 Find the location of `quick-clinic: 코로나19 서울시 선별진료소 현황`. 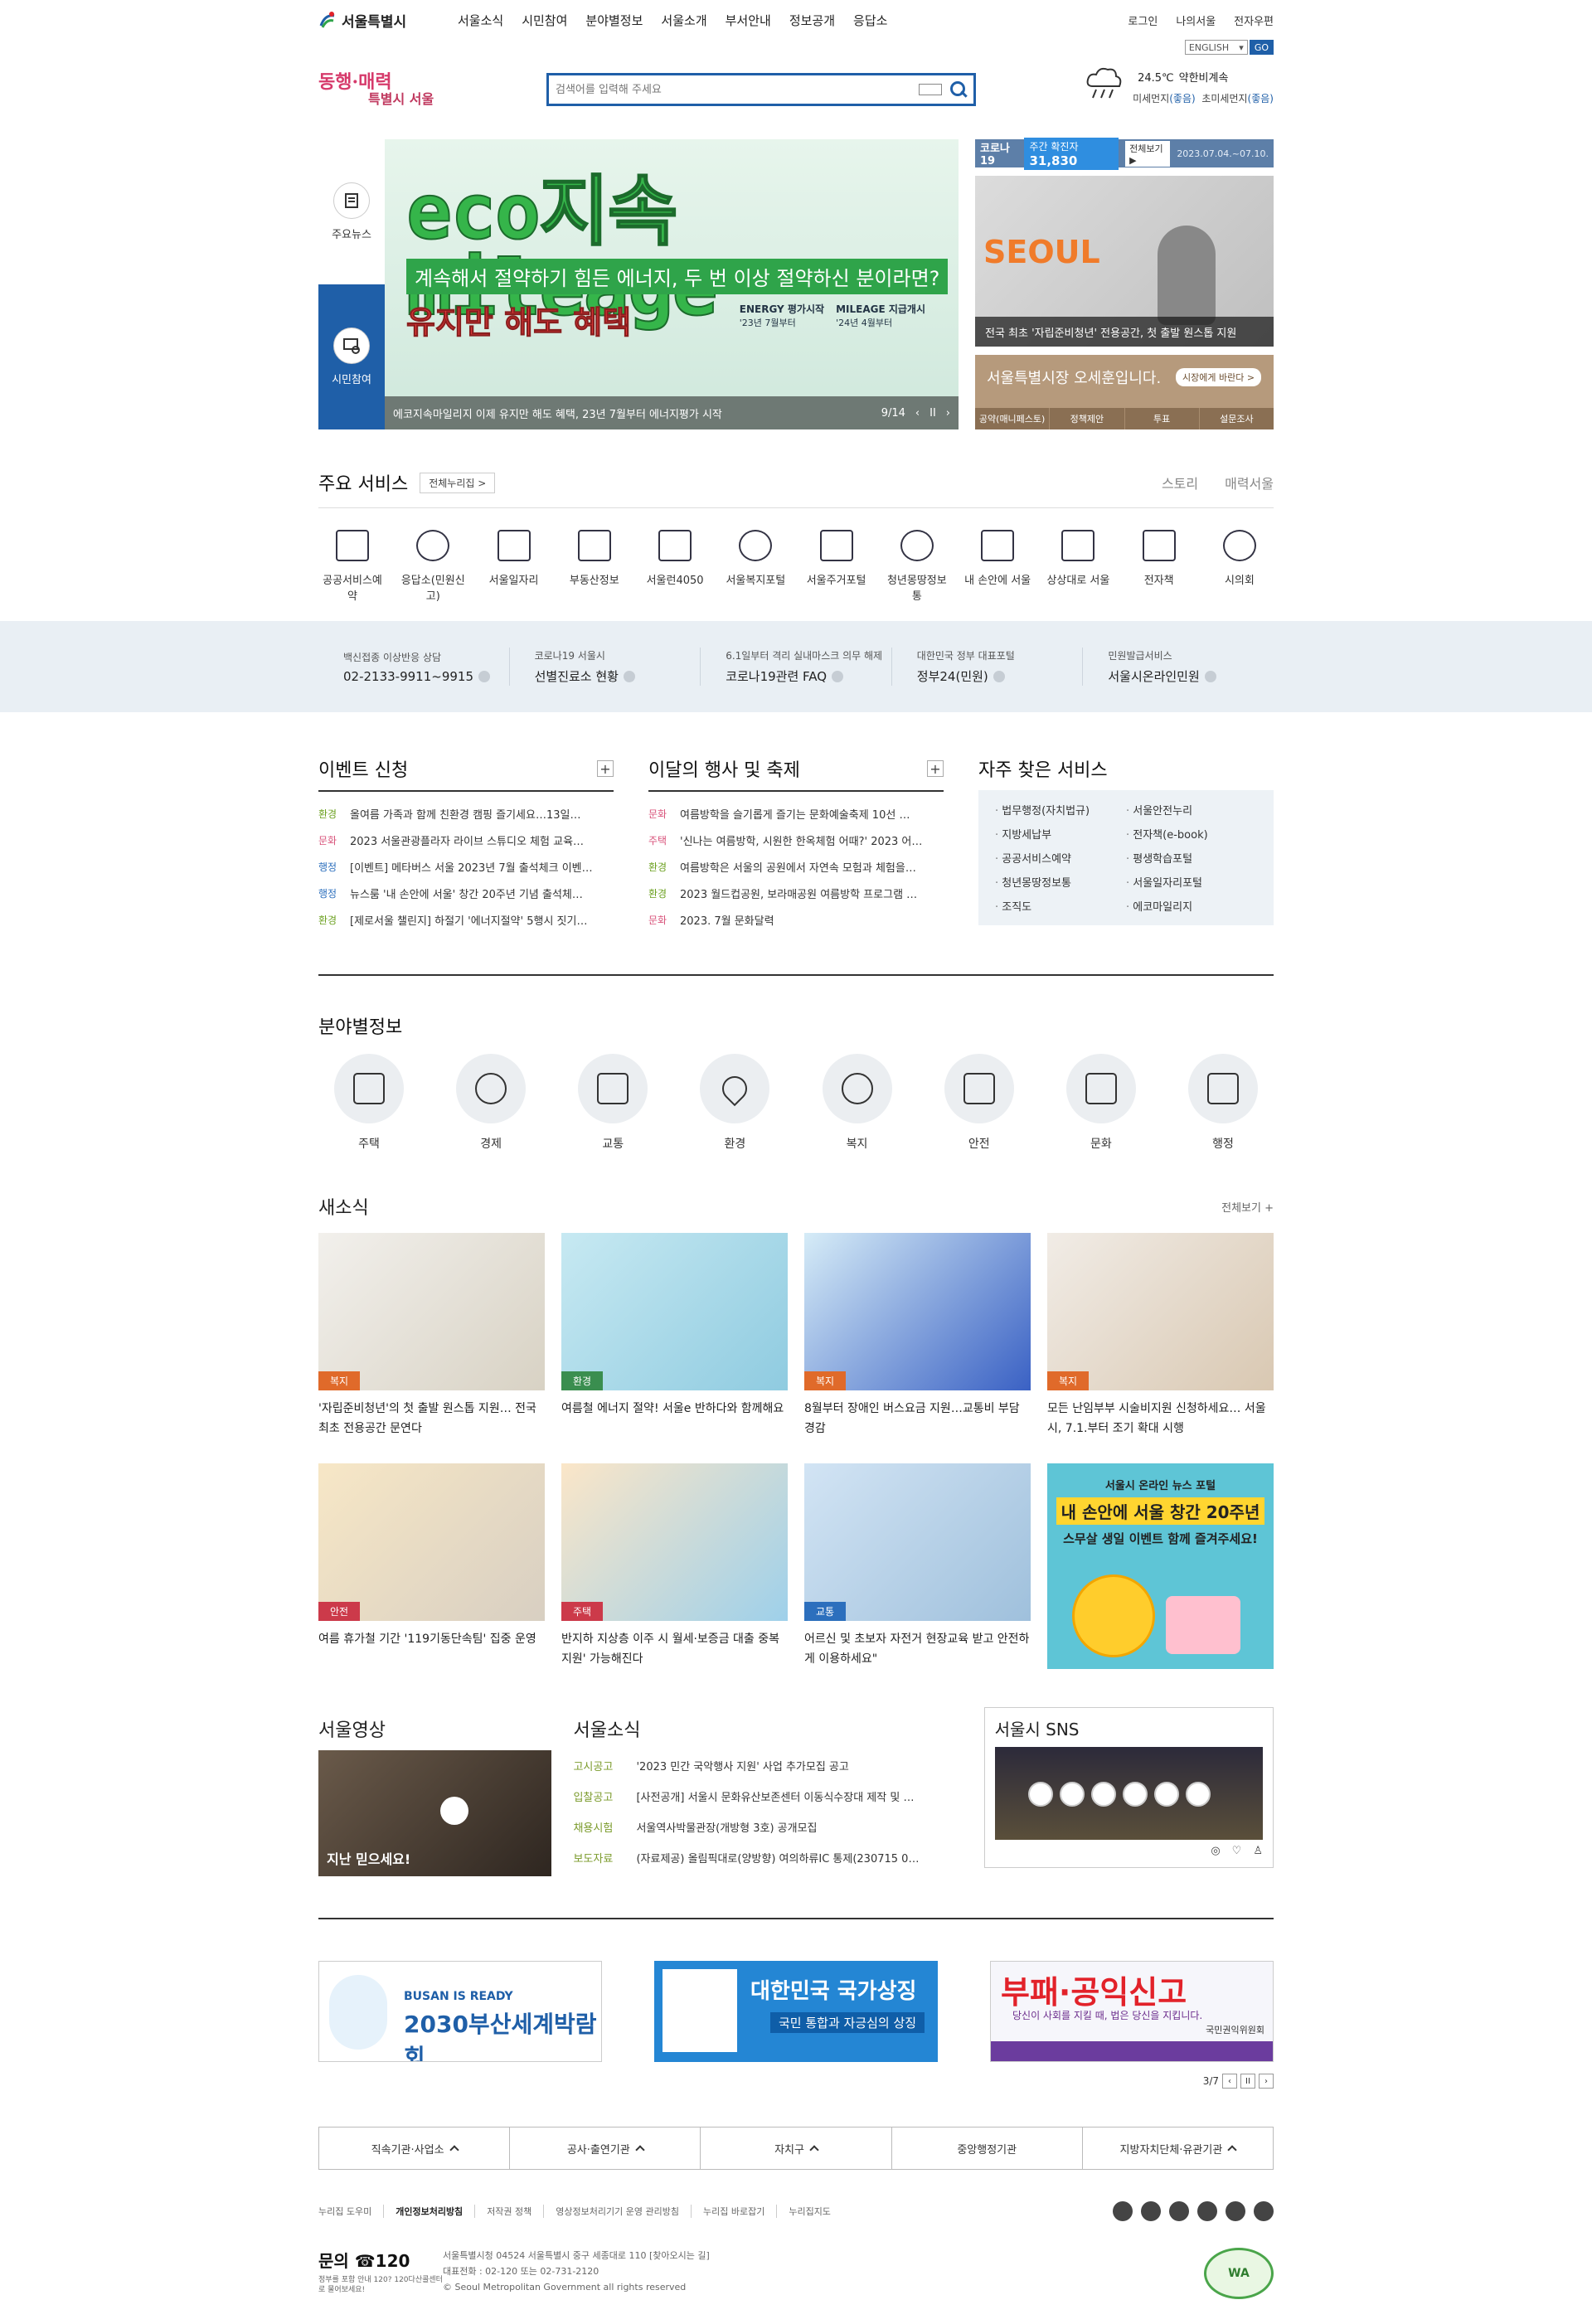

quick-clinic: 코로나19 서울시 선별진료소 현황 is located at coordinates (605, 667).